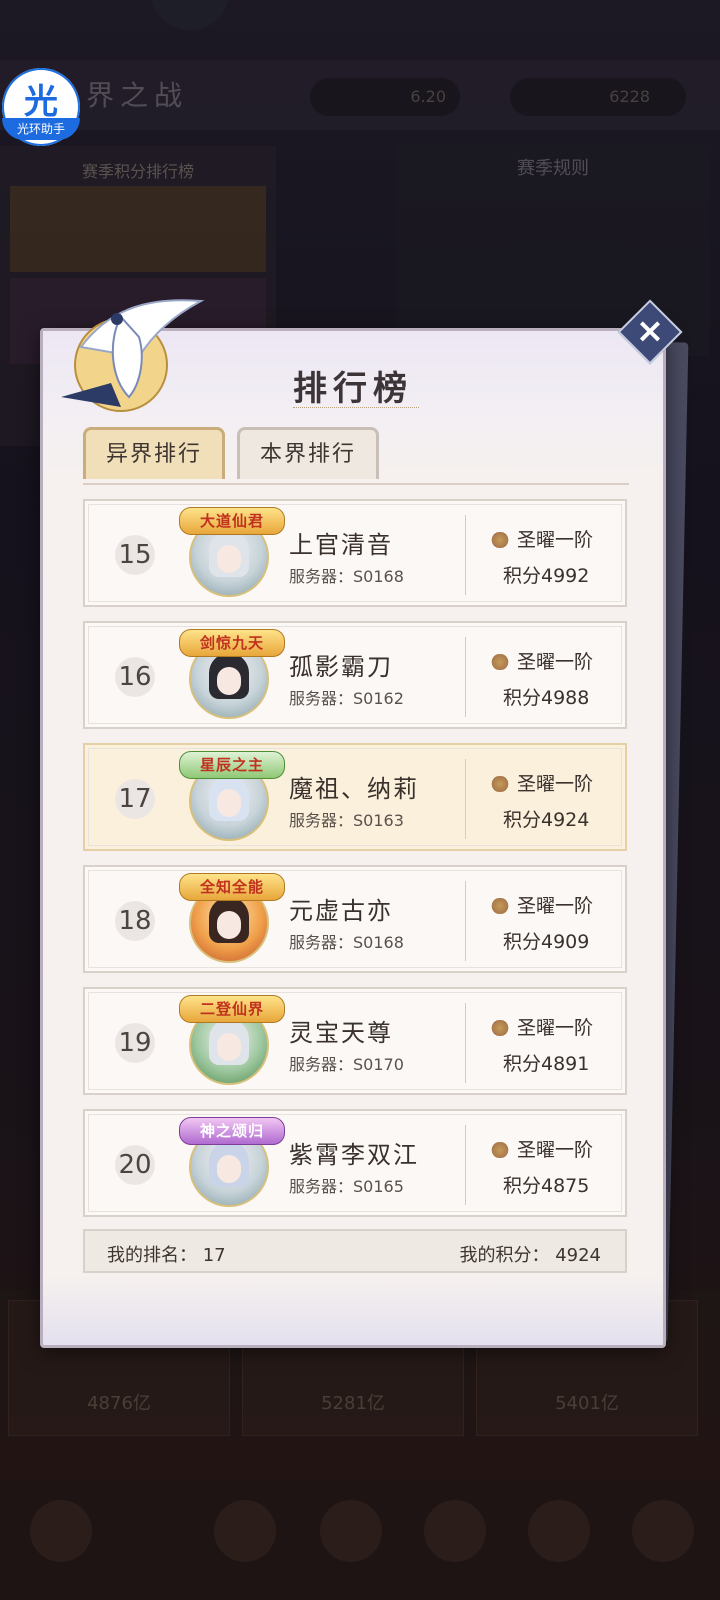 Image resolution: width=720 pixels, height=1600 pixels. I want to click on ranking-row: 16 剑惊九天 孤影霸刀 服务器：S0162 圣曜一阶 积分4988, so click(355, 675).